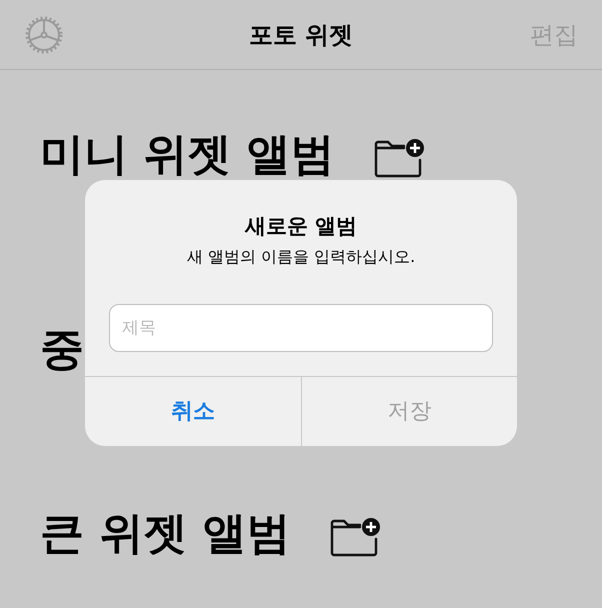 The width and height of the screenshot is (602, 608). Describe the element at coordinates (187, 155) in the screenshot. I see `section-heading: 미니 위젯 앨범` at that location.